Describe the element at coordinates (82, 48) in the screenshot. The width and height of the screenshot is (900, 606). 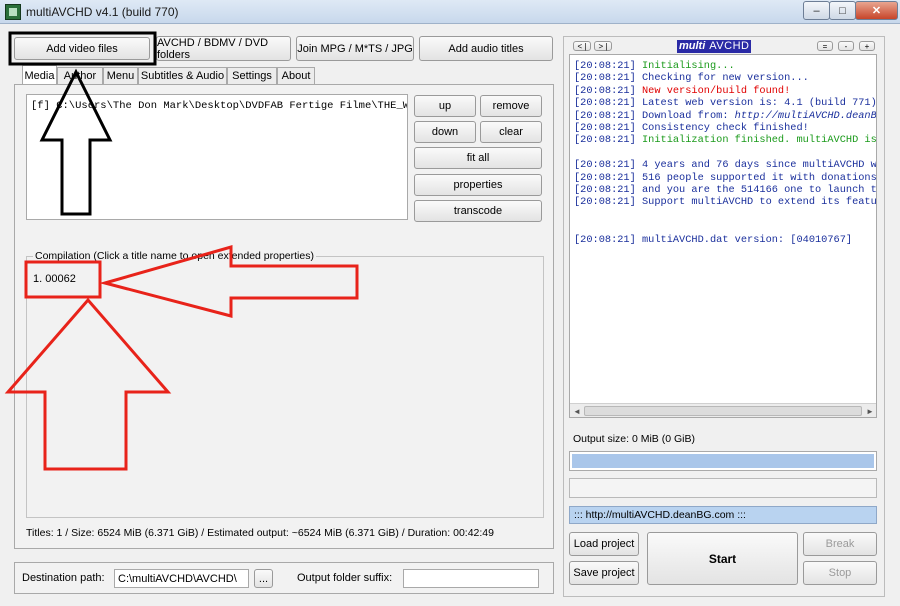
I see `highlight-box-black` at that location.